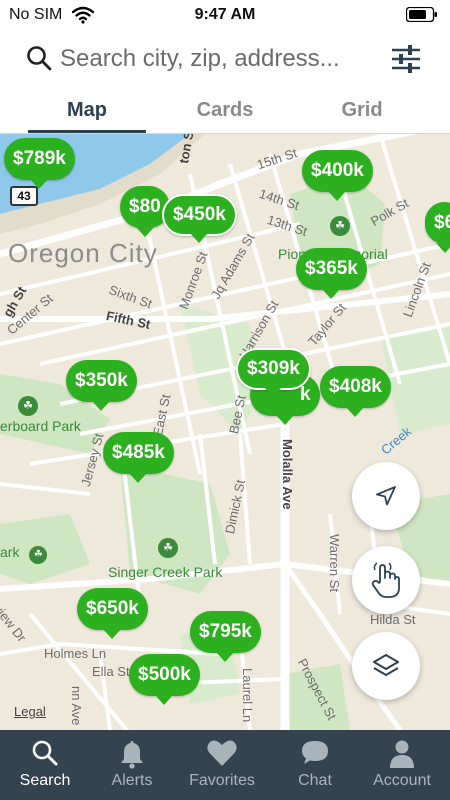 Image resolution: width=450 pixels, height=800 pixels. I want to click on tab-label: Search, so click(45, 780).